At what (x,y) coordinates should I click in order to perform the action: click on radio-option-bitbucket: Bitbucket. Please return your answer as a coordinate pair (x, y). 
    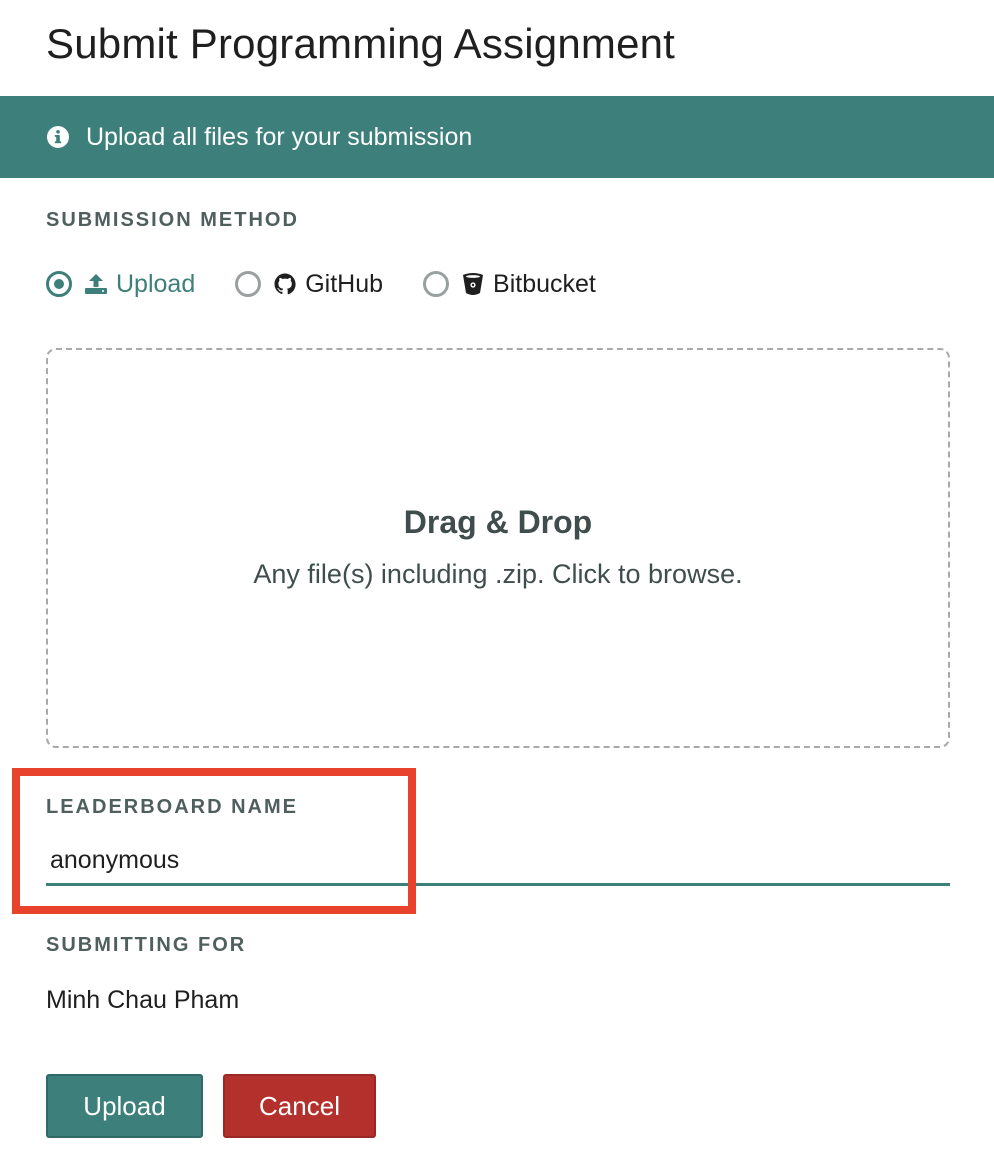
    Looking at the image, I should click on (509, 284).